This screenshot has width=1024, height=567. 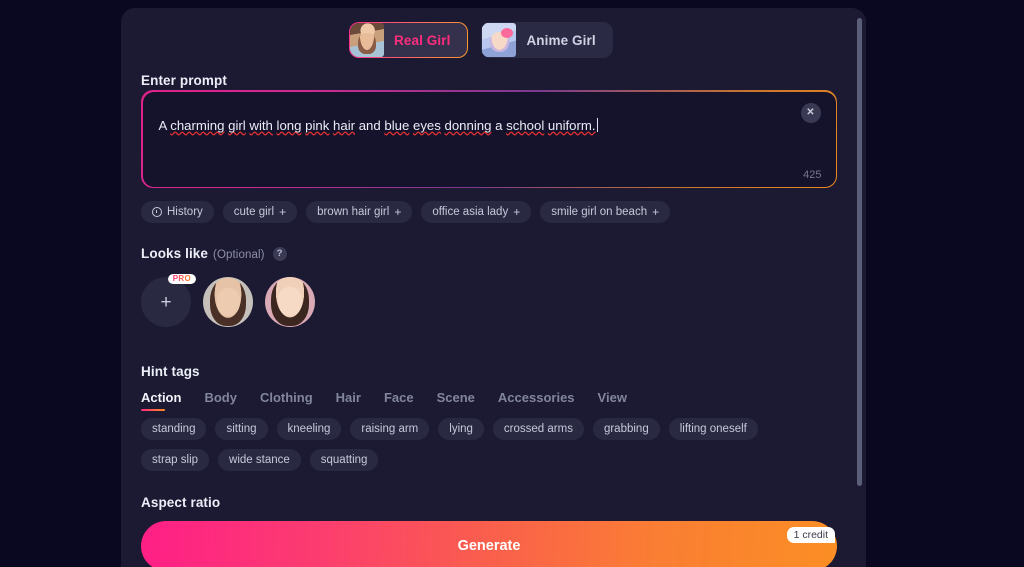 I want to click on looks-like-label: Looks like (Optional)?, so click(x=214, y=253).